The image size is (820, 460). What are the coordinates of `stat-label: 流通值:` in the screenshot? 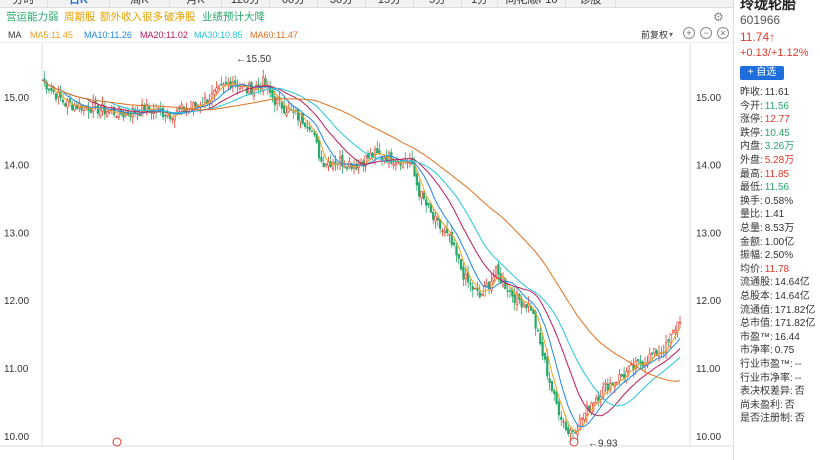 It's located at (756, 310).